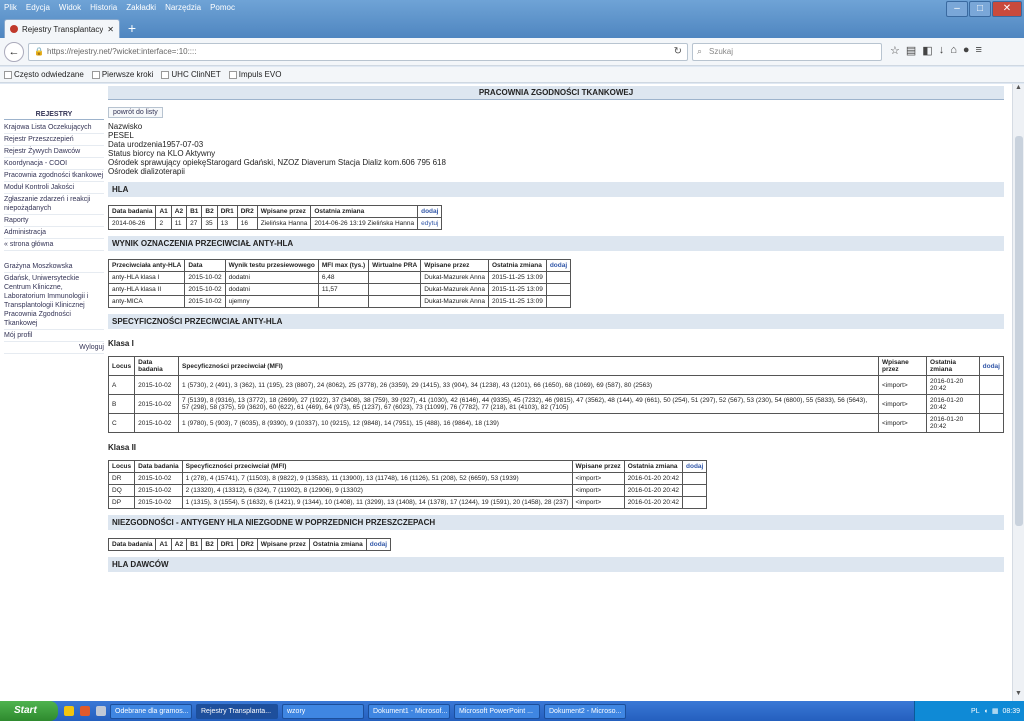 The height and width of the screenshot is (721, 1024). What do you see at coordinates (54, 164) in the screenshot?
I see `sidebar-item-3: Koordynacja - COOI` at bounding box center [54, 164].